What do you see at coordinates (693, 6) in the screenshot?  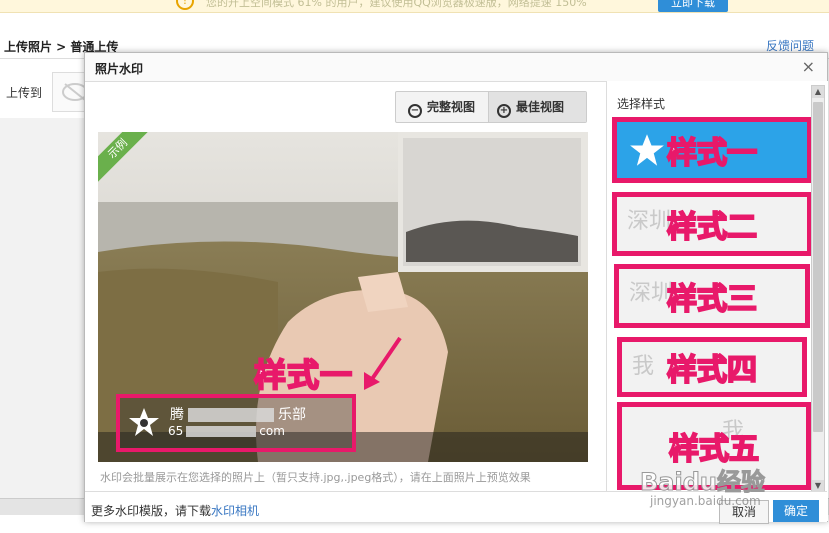 I see `download-button: 立即下载` at bounding box center [693, 6].